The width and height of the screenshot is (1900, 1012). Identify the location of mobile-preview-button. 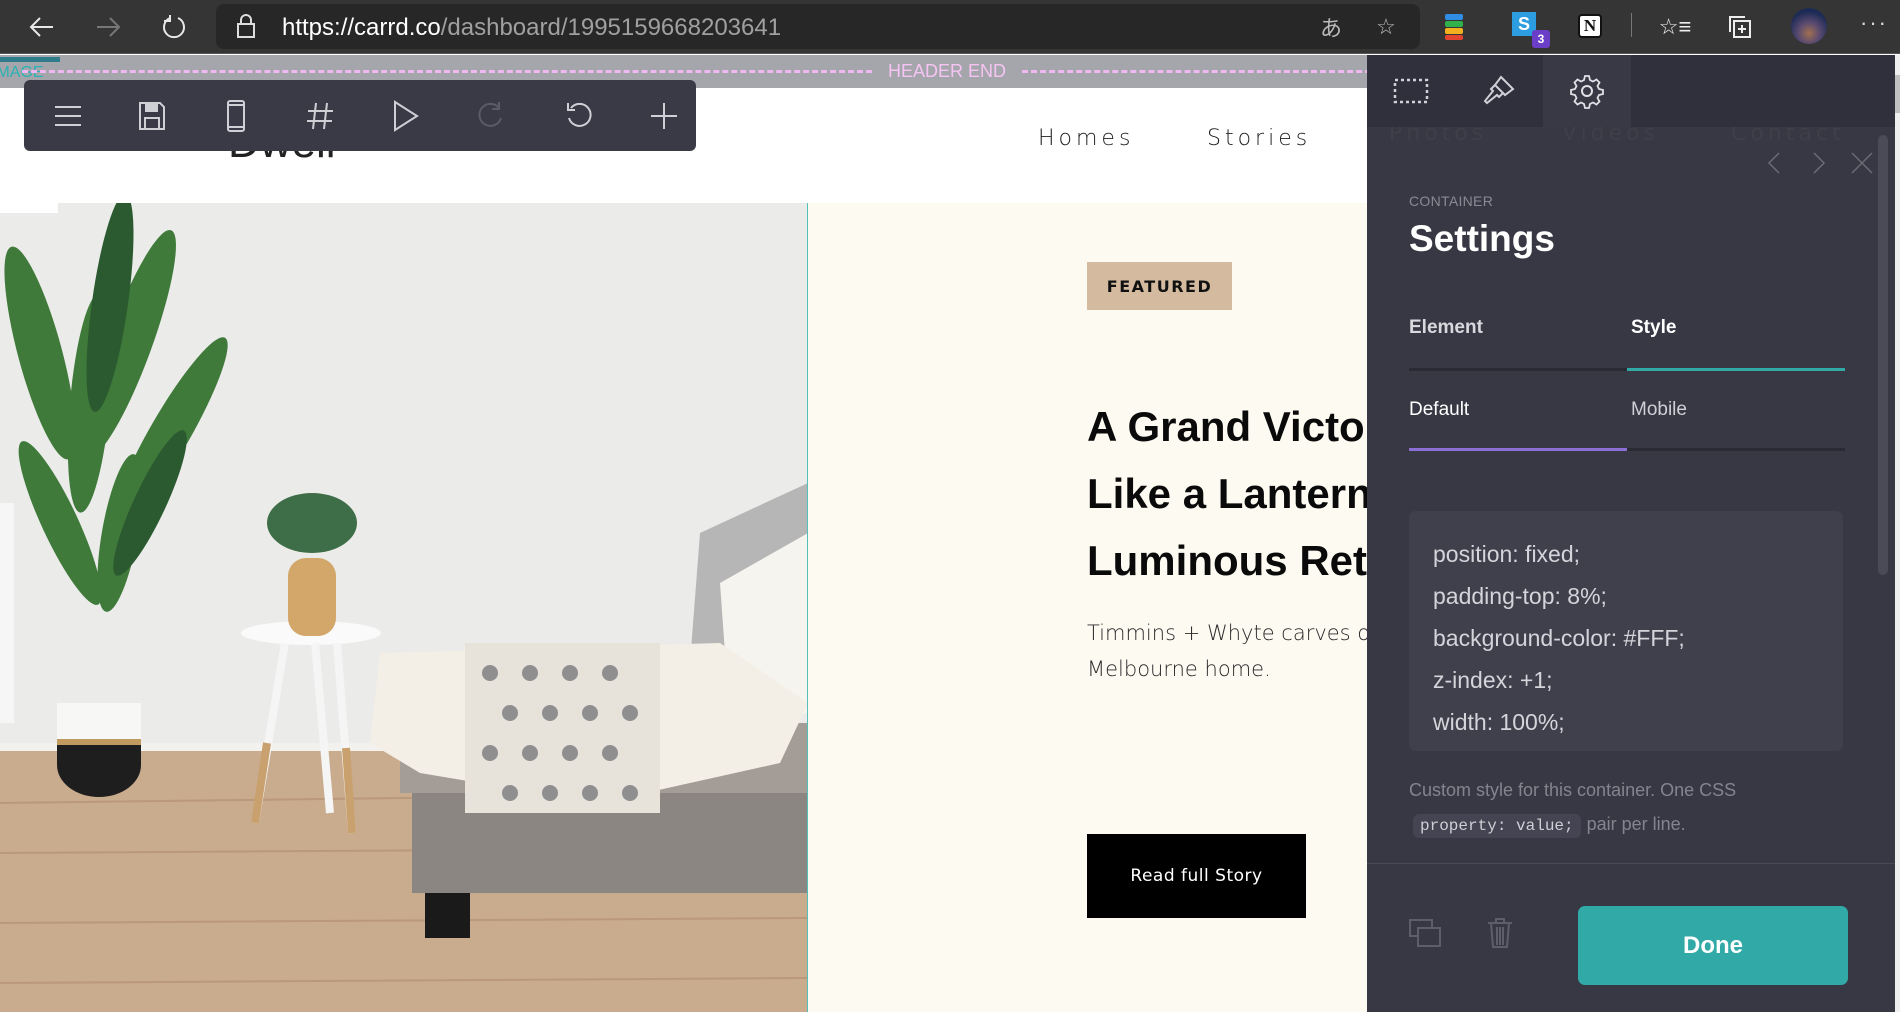
(236, 116).